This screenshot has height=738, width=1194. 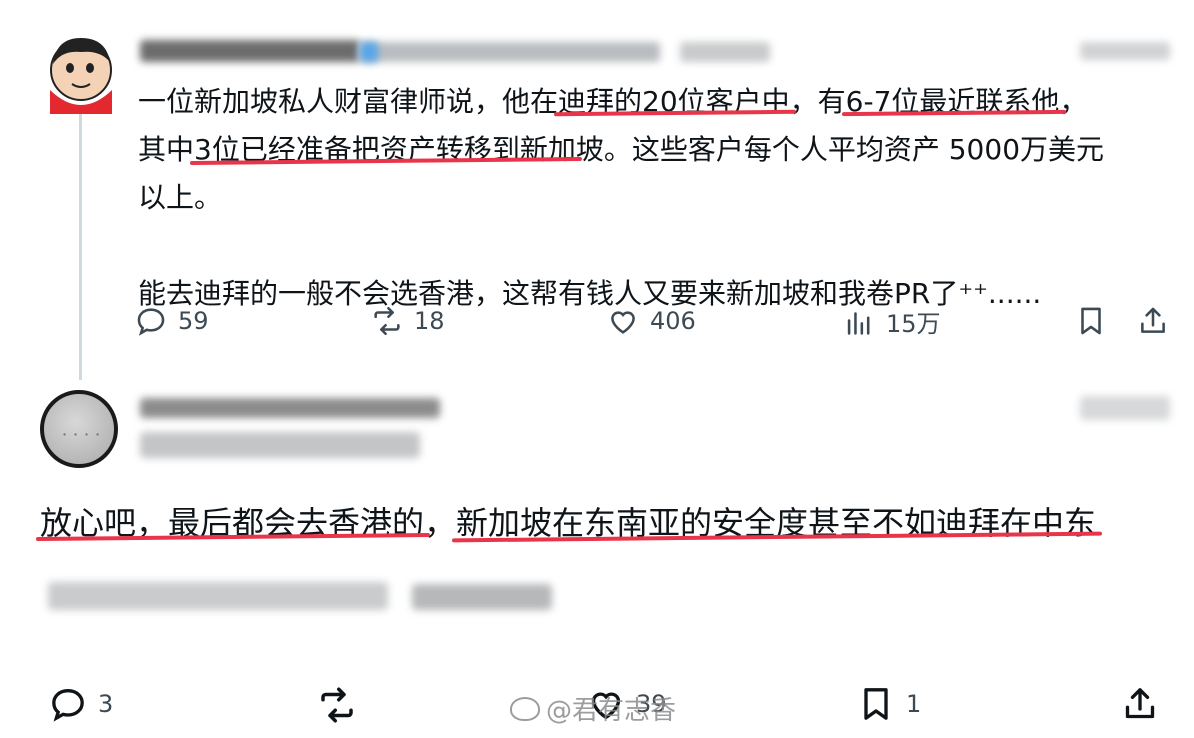 I want to click on watermark-text: @君有志香, so click(x=611, y=711).